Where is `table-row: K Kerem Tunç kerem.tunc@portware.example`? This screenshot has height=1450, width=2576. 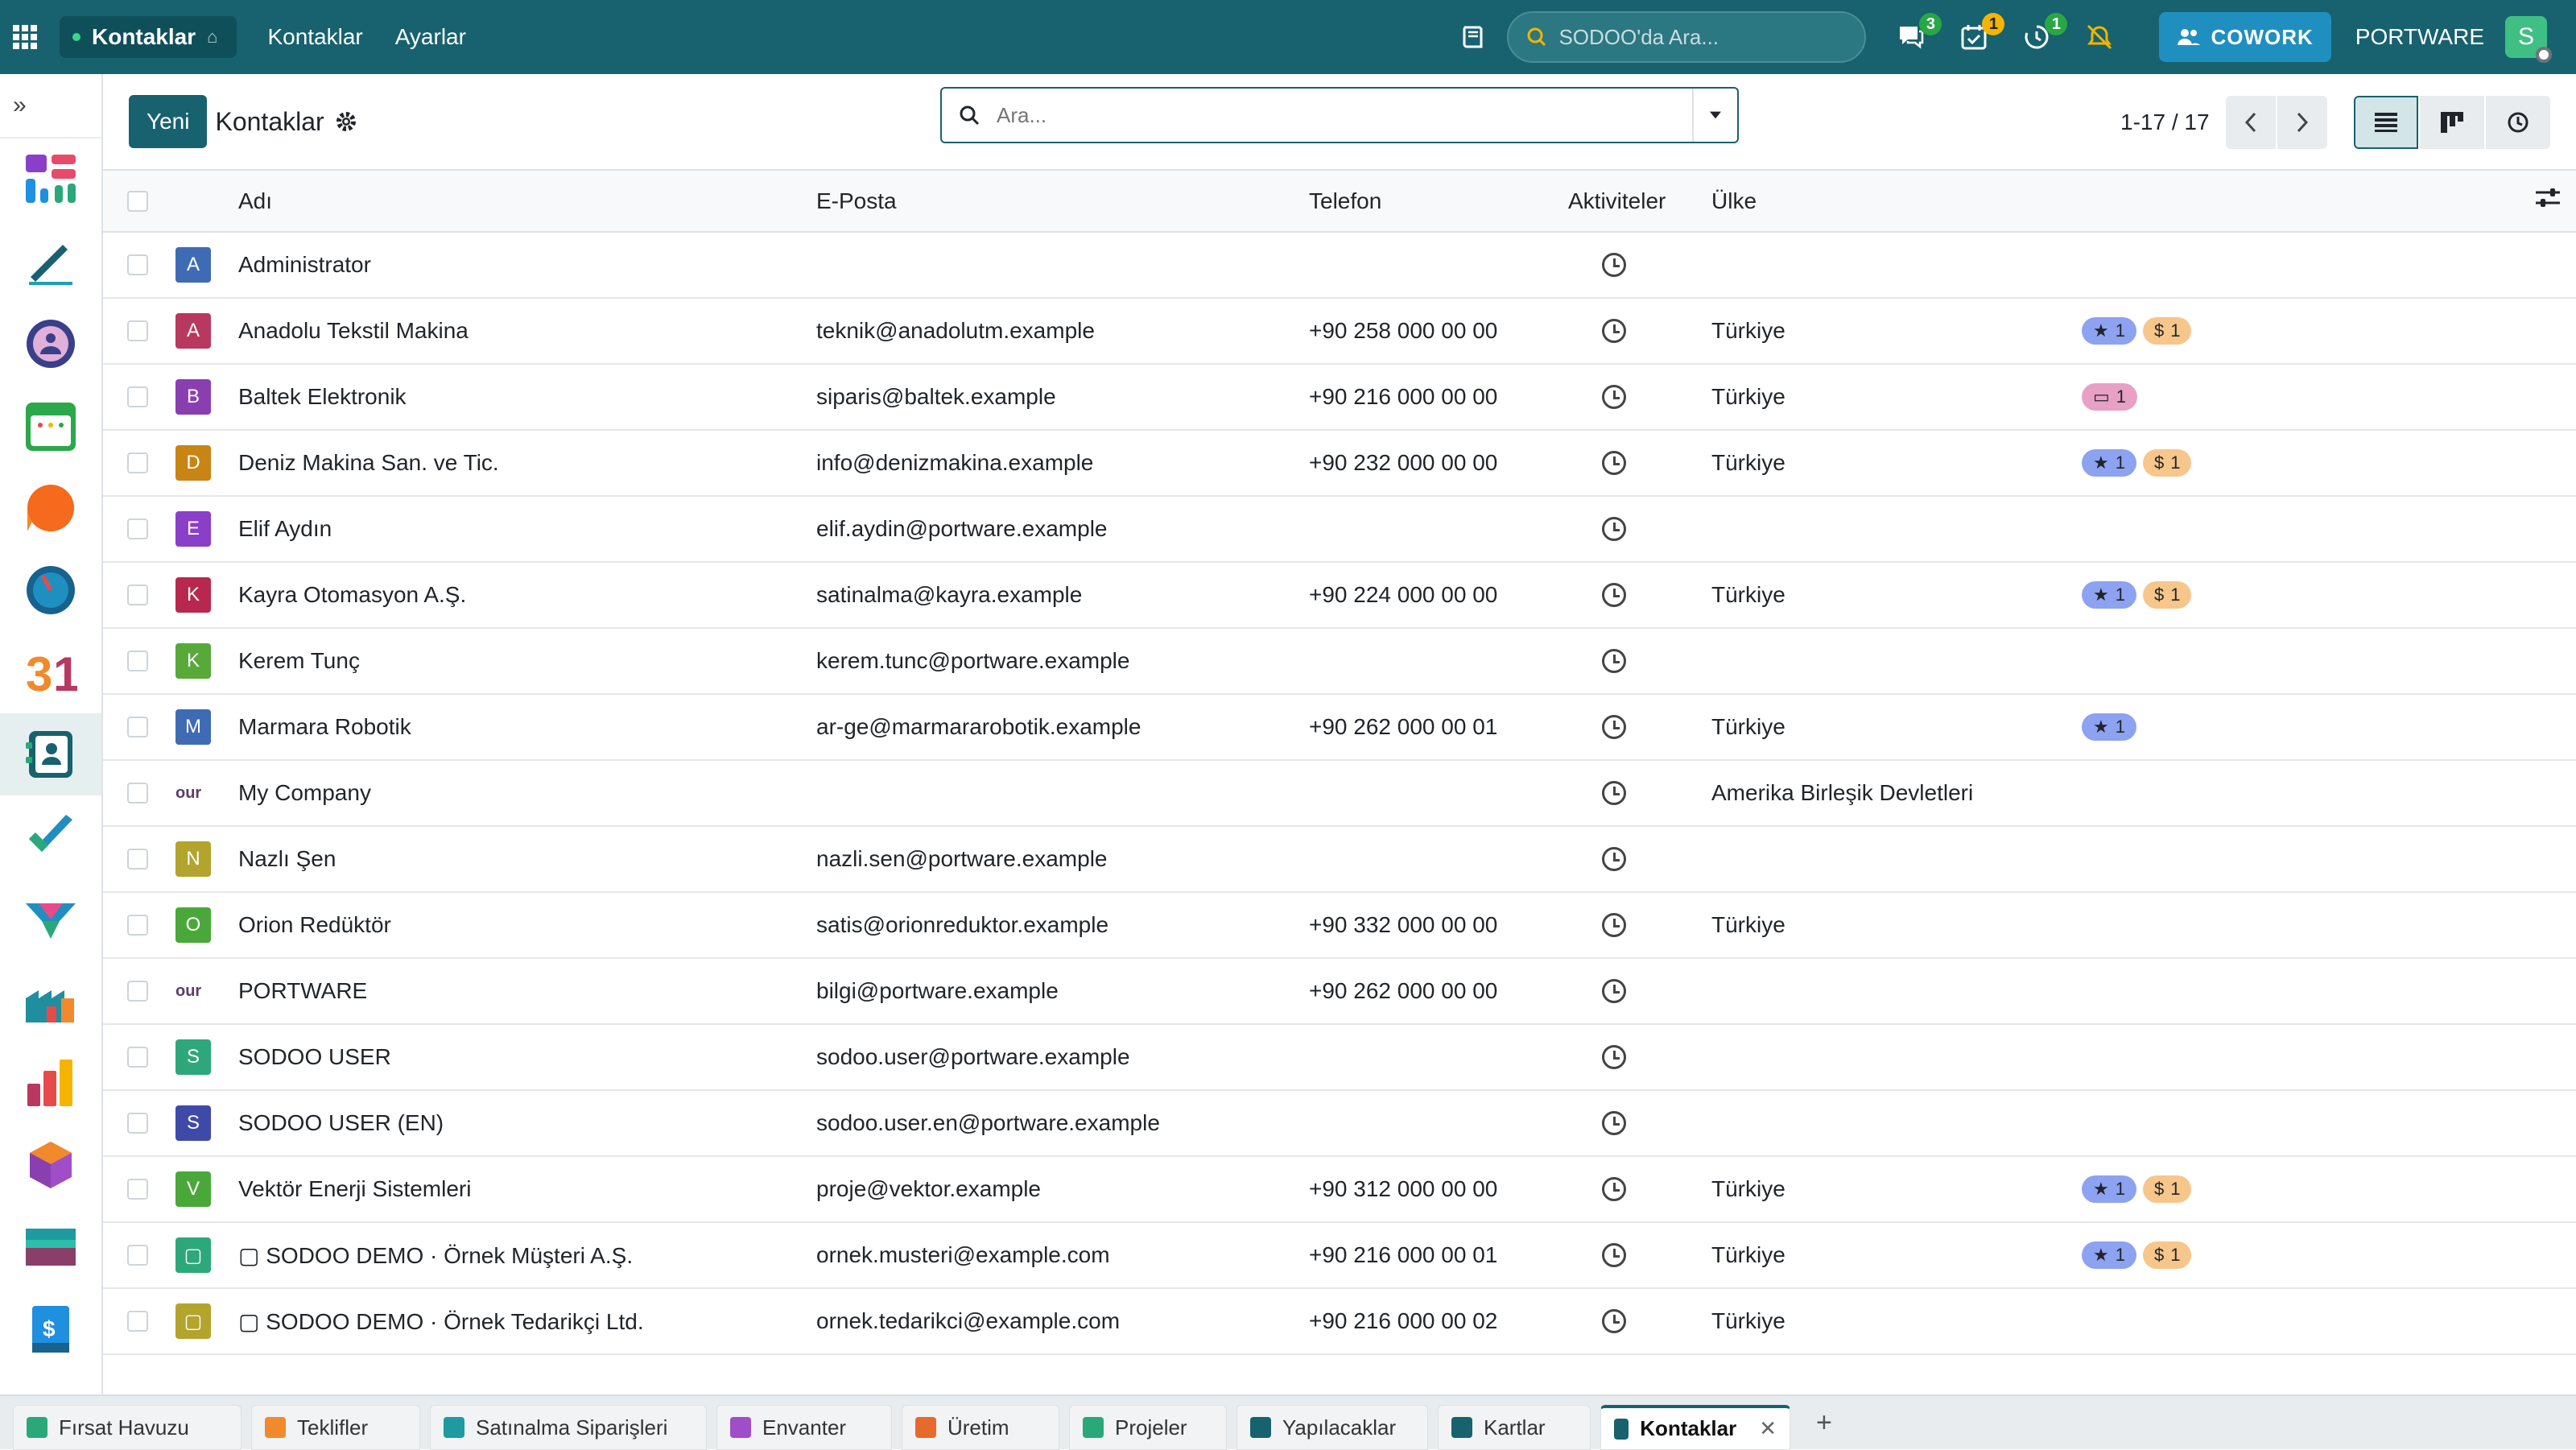 table-row: K Kerem Tunç kerem.tunc@portware.example is located at coordinates (1339, 661).